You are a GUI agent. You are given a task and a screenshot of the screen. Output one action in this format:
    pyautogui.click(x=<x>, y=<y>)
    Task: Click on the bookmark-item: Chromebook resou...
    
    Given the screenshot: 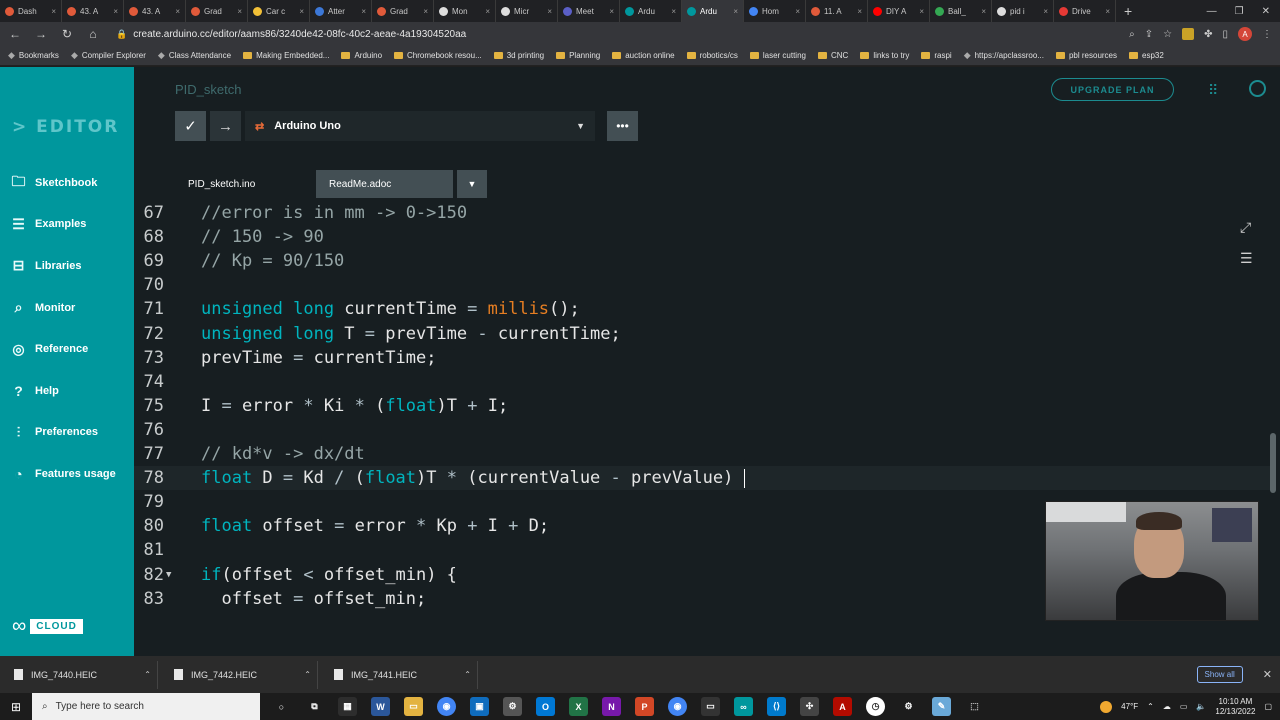 What is the action you would take?
    pyautogui.click(x=438, y=55)
    